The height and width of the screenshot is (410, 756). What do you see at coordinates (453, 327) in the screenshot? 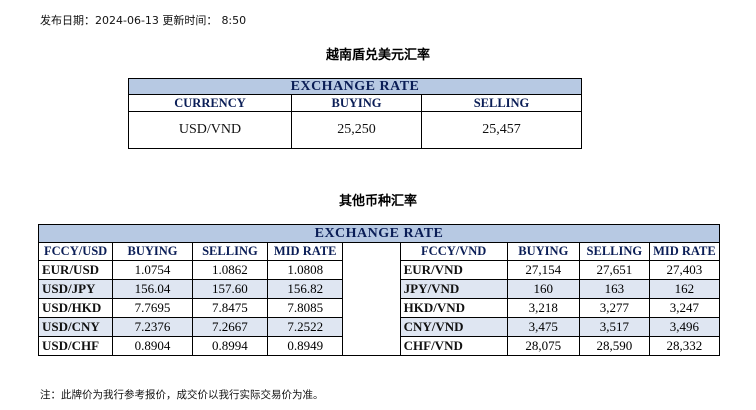
I see `pair-cell: CNY/VND` at bounding box center [453, 327].